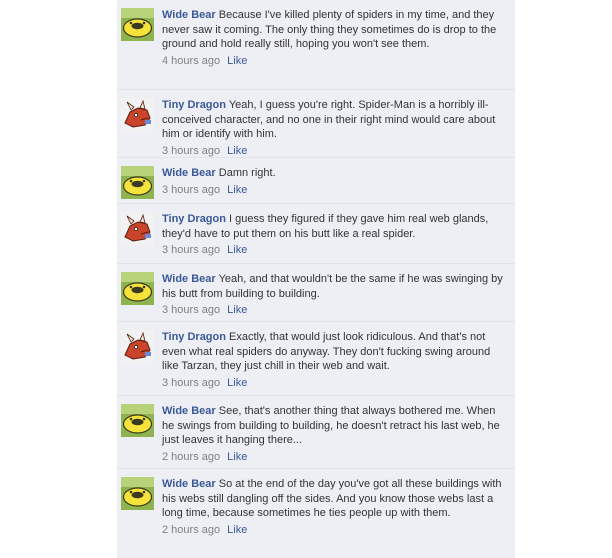 This screenshot has width=612, height=558. I want to click on comment-body: Wide Bear Damn right. 3 hours ago Like, so click(334, 181).